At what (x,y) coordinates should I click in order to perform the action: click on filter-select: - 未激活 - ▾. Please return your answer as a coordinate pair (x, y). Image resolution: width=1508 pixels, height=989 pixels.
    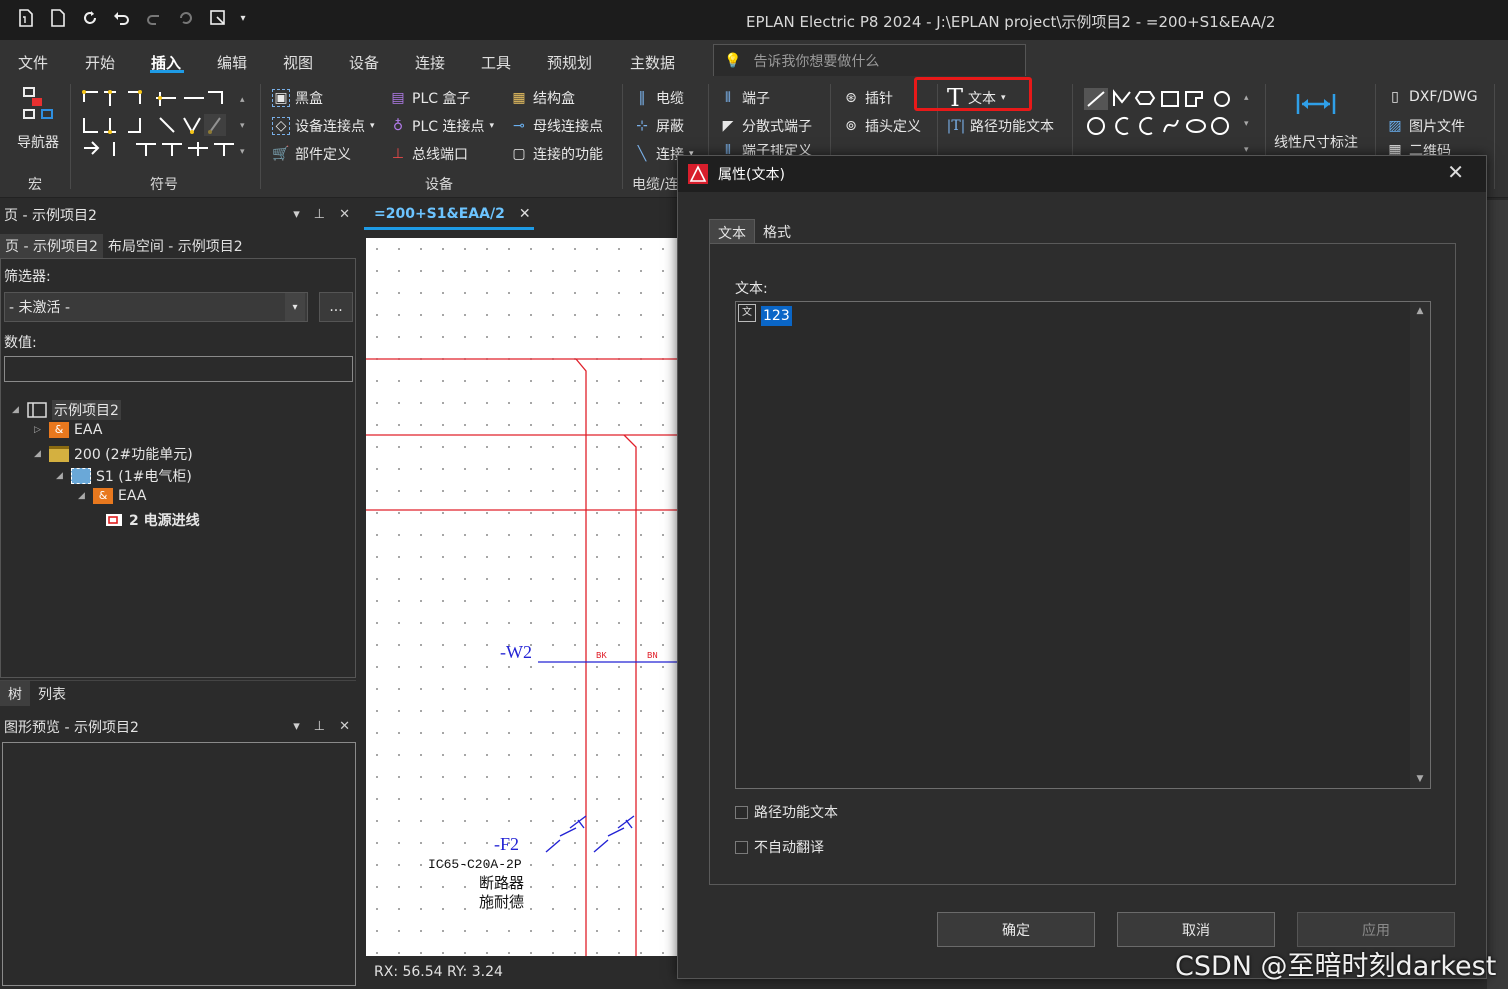
    Looking at the image, I should click on (156, 307).